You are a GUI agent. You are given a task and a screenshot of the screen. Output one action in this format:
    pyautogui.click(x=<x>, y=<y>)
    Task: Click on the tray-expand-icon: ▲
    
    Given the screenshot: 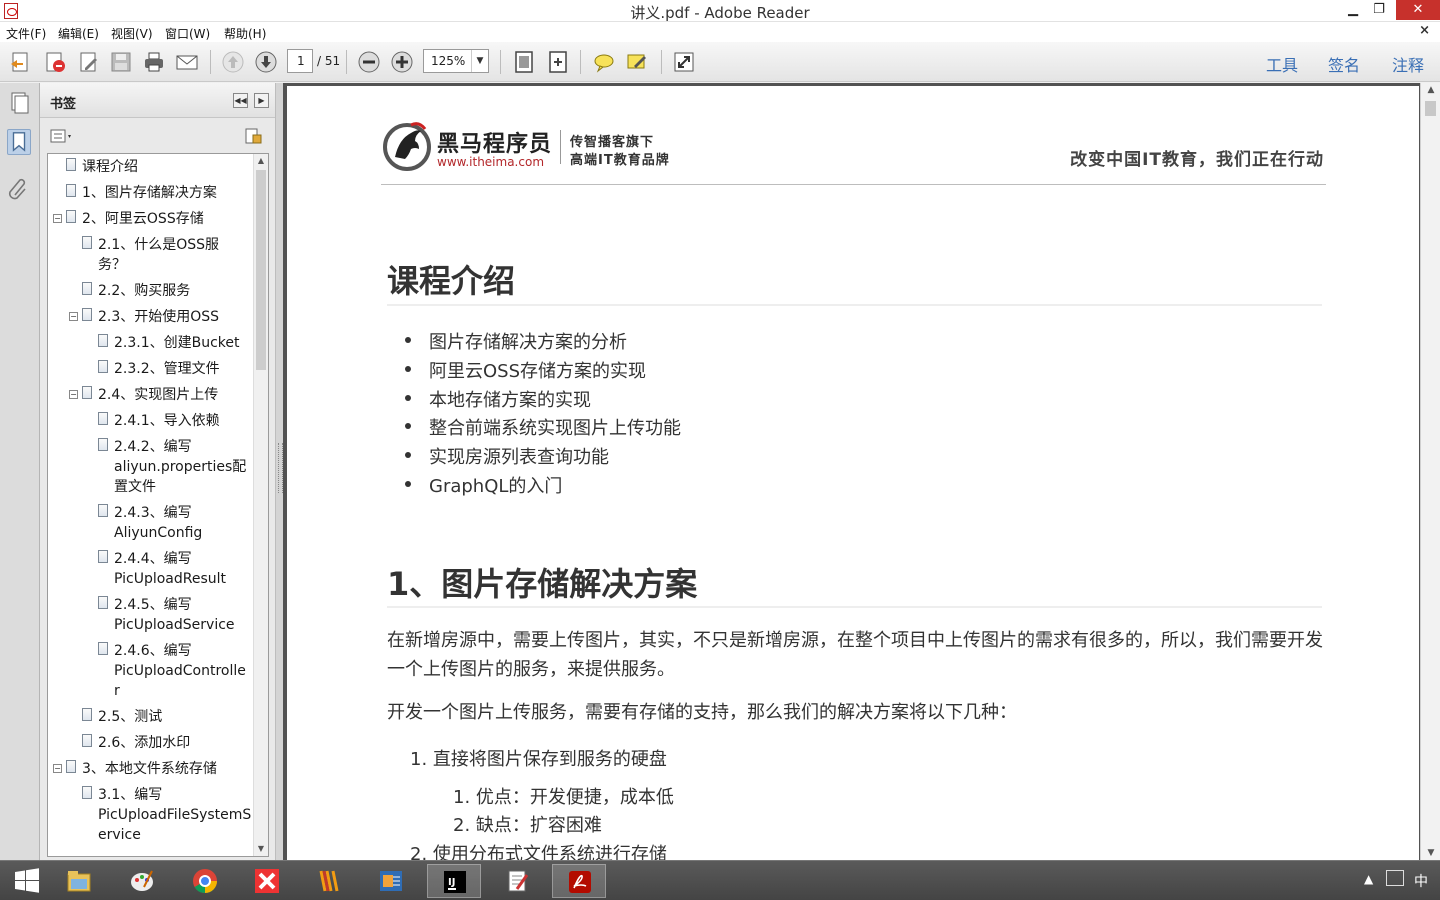 What is the action you would take?
    pyautogui.click(x=1368, y=879)
    